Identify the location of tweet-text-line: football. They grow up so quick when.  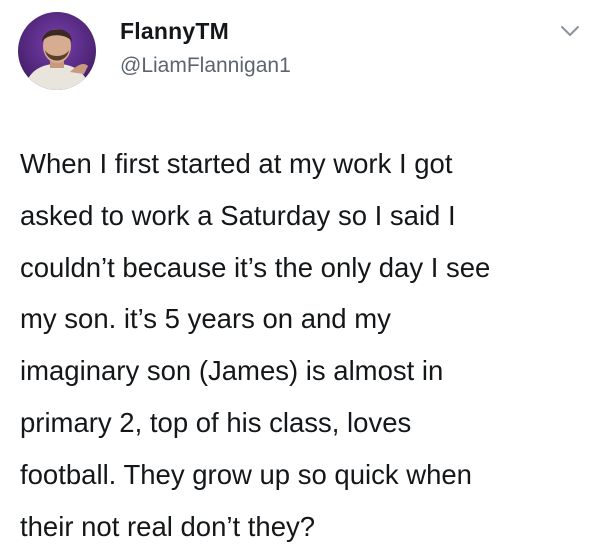
(246, 474).